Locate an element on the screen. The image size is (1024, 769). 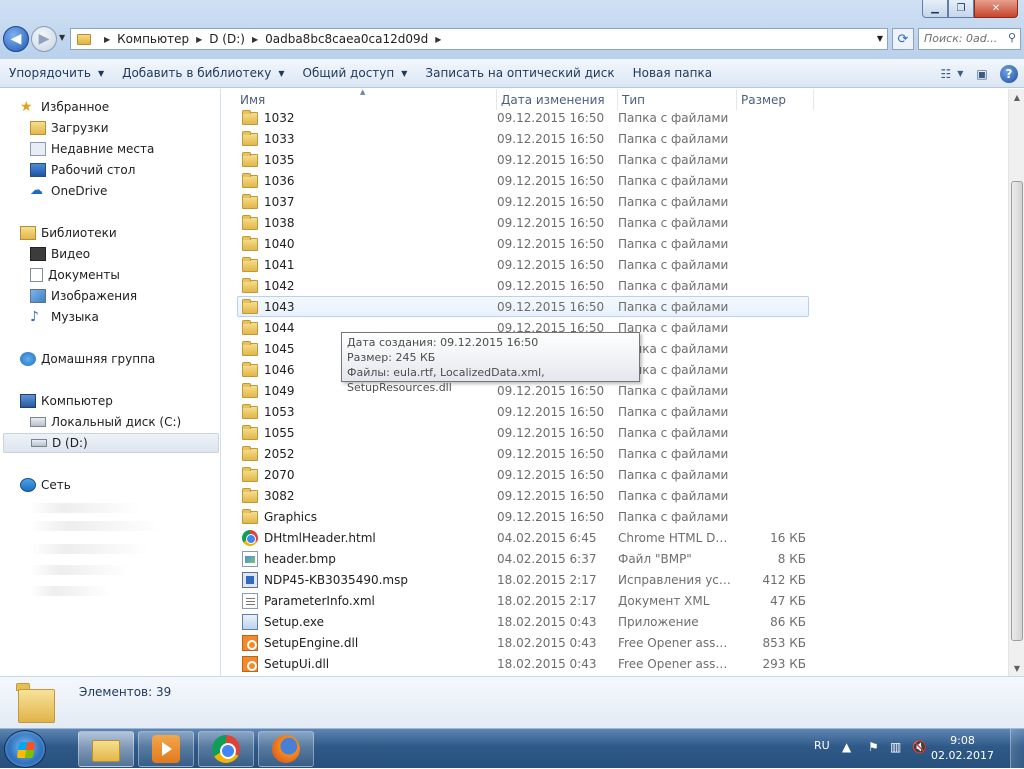
scroll-up-icon: ▲ is located at coordinates (1016, 97).